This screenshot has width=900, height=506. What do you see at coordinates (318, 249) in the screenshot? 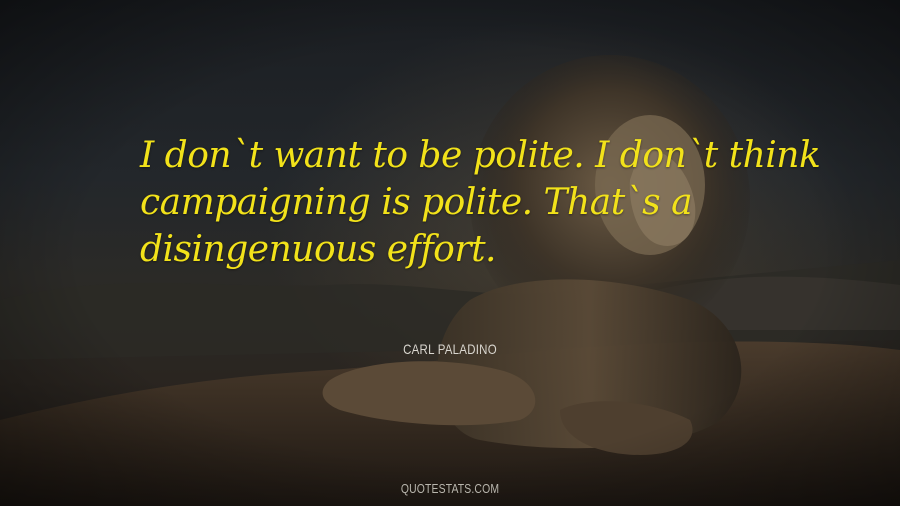
I see `quote-line: disingenuous effort.` at bounding box center [318, 249].